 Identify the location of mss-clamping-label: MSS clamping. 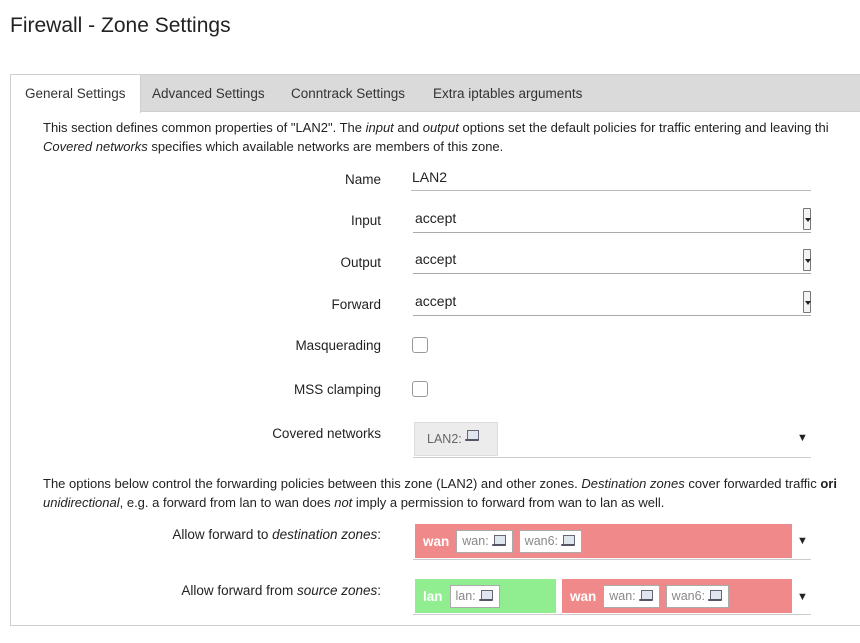
(337, 389).